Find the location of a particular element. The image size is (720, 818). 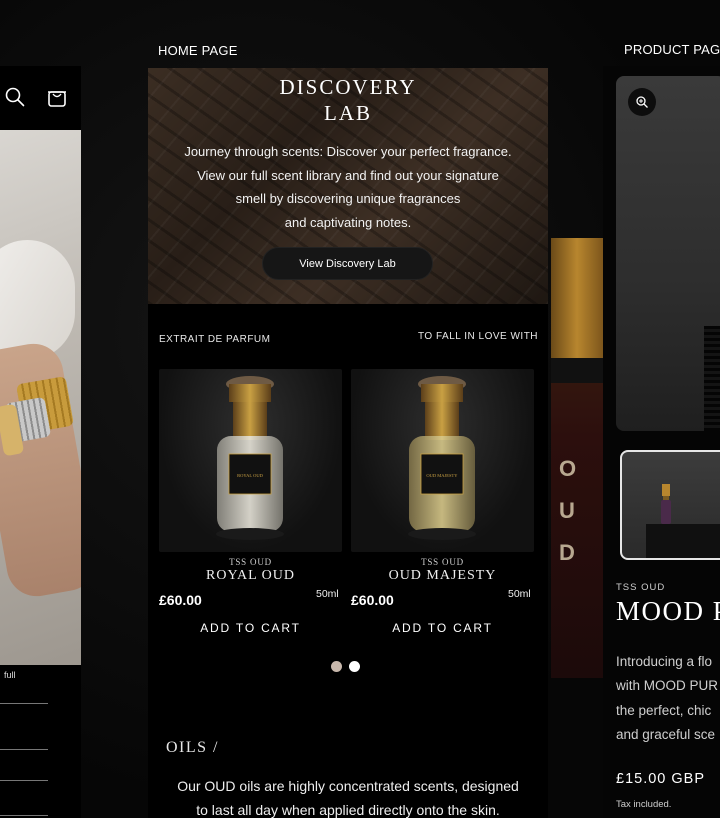

carousel-dot is located at coordinates (336, 666).